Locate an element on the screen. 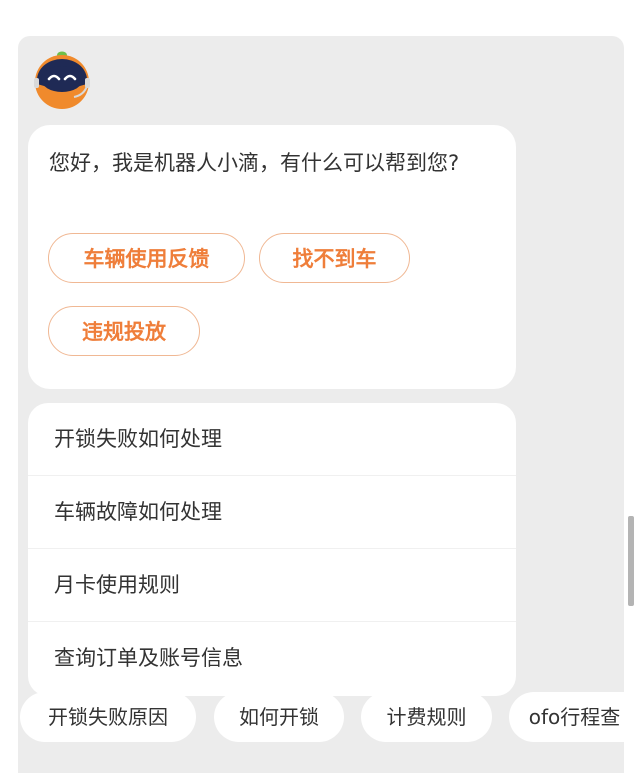 The height and width of the screenshot is (773, 640). robot-avatar-icon is located at coordinates (62, 80).